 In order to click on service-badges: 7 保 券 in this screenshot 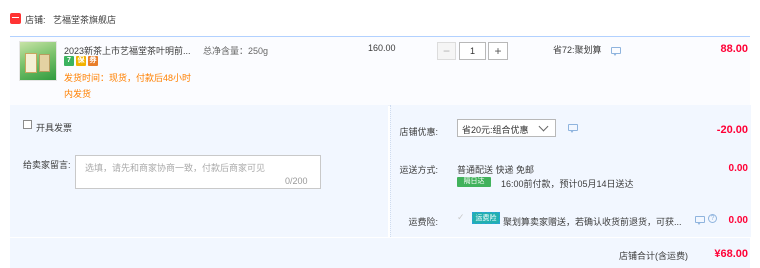, I will do `click(81, 61)`.